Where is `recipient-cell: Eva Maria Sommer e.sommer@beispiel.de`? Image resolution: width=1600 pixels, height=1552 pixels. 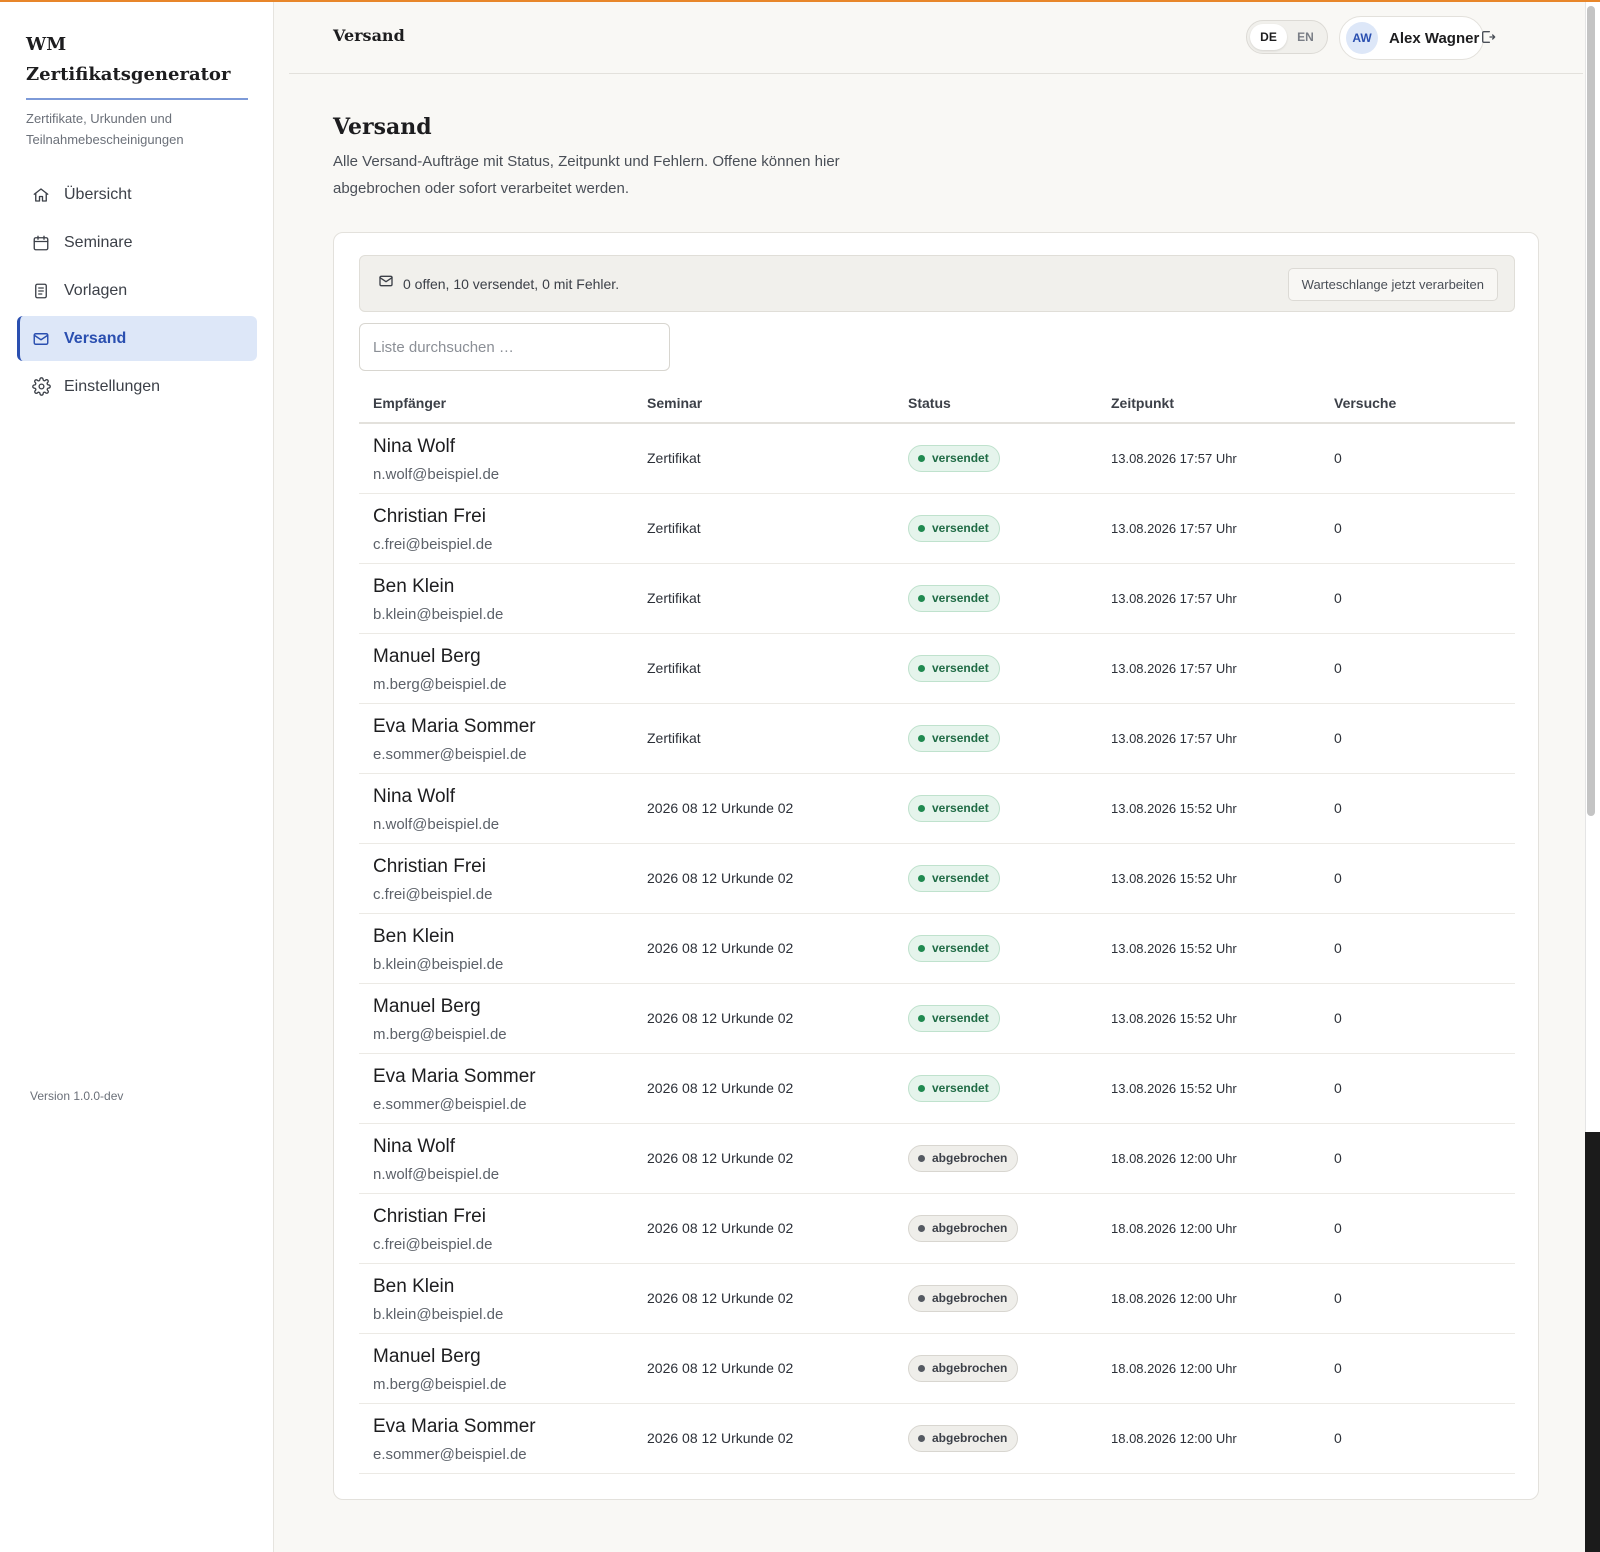 recipient-cell: Eva Maria Sommer e.sommer@beispiel.de is located at coordinates (496, 1438).